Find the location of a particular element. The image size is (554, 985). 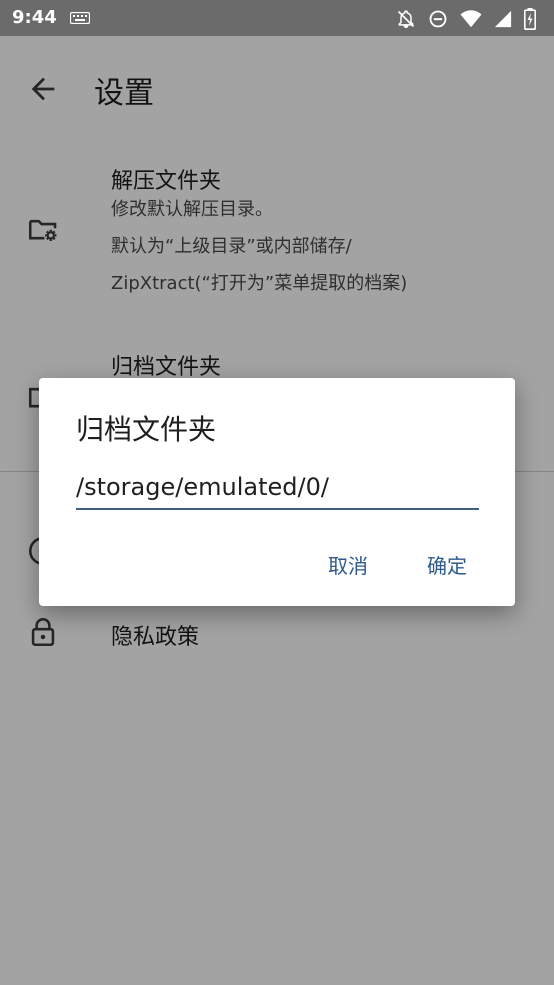

status-bar: 9:44 is located at coordinates (277, 18).